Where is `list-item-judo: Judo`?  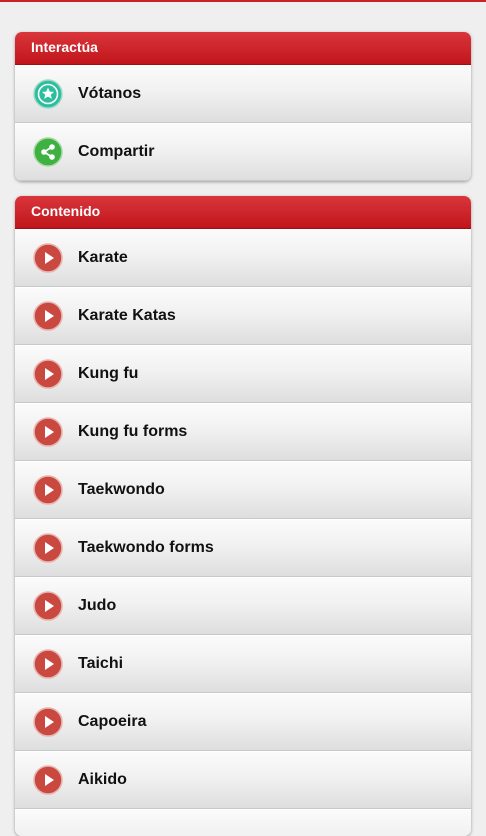
list-item-judo: Judo is located at coordinates (243, 606).